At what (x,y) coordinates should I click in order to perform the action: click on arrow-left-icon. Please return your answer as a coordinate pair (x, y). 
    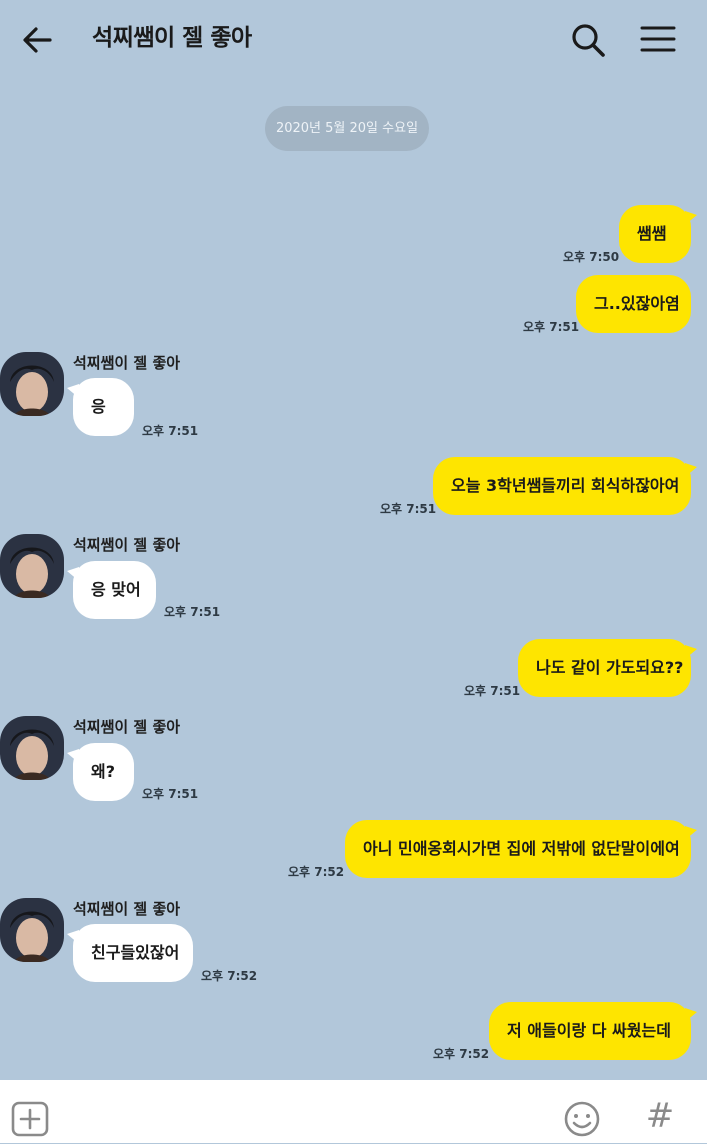
    Looking at the image, I should click on (37, 40).